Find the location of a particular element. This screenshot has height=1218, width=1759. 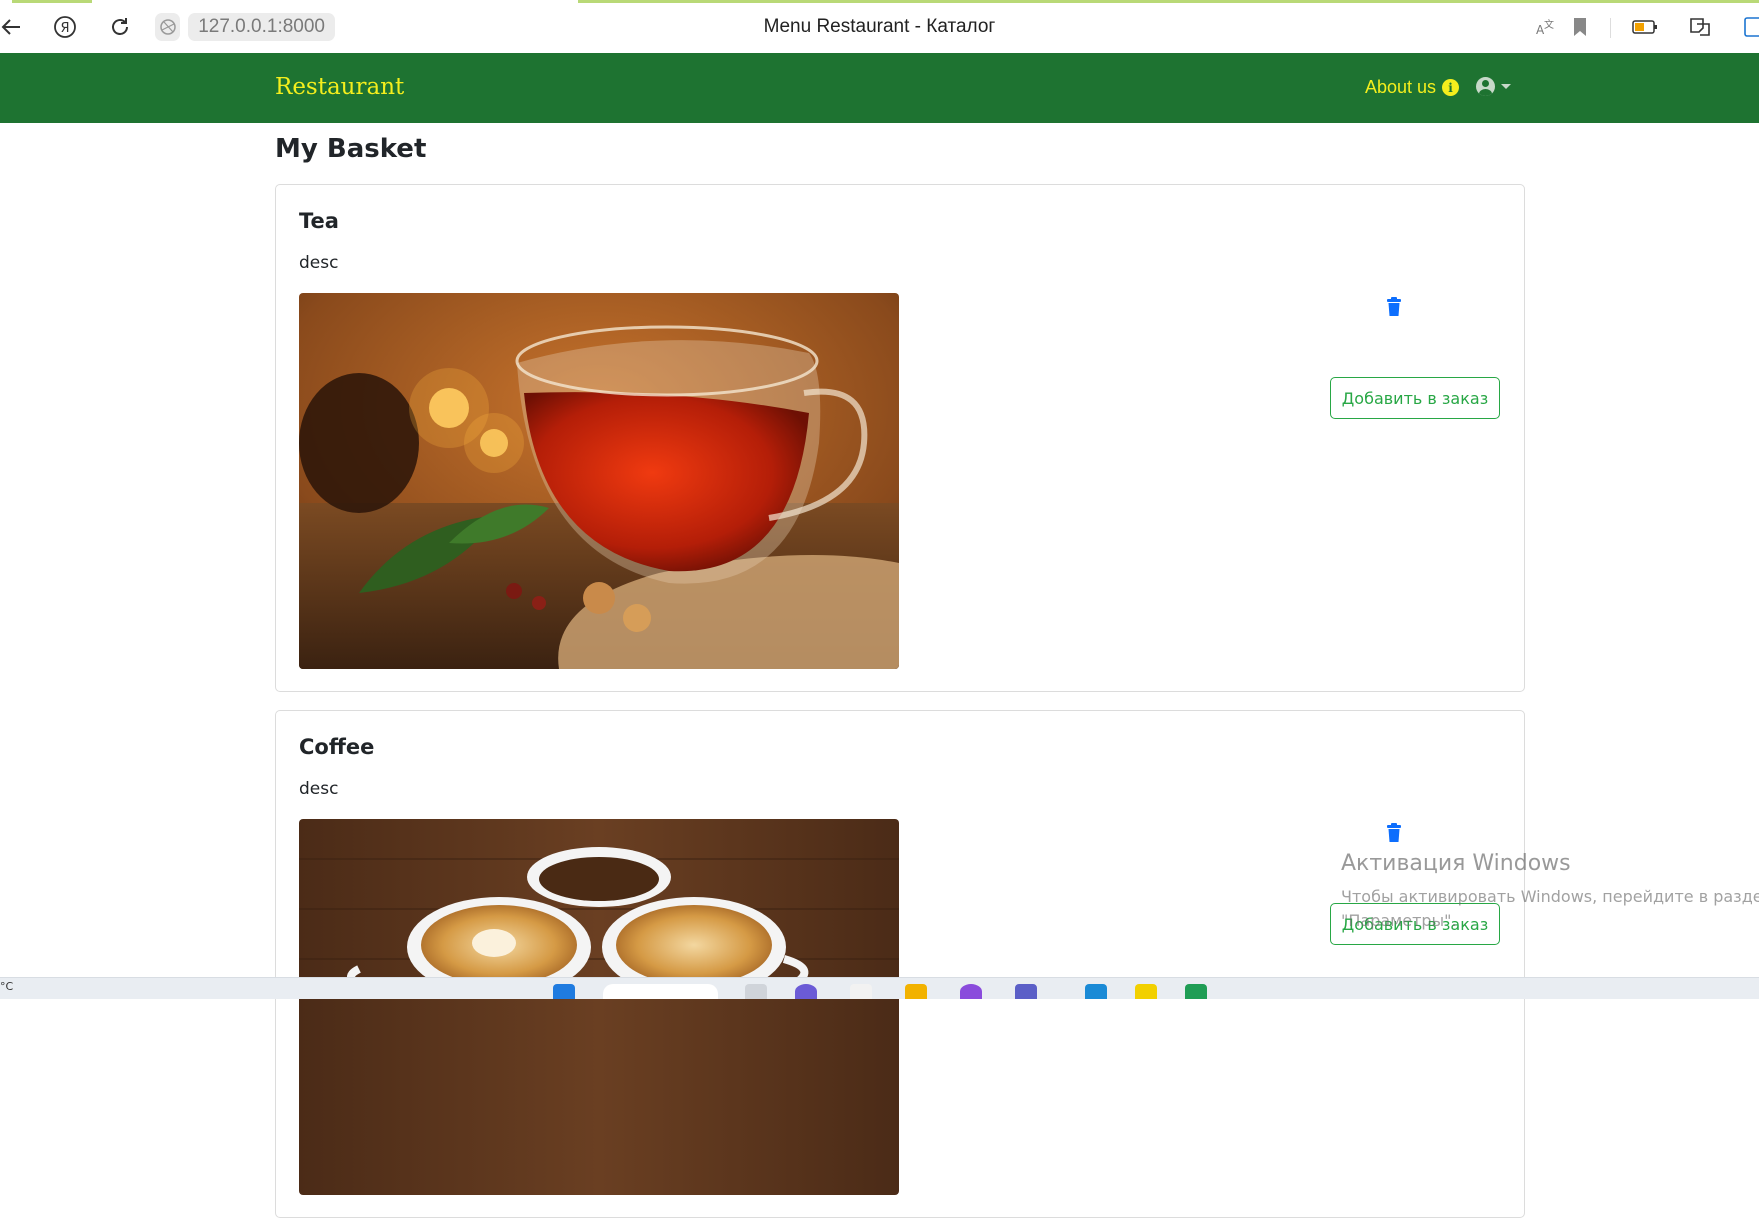

teams-icon is located at coordinates (1026, 991).